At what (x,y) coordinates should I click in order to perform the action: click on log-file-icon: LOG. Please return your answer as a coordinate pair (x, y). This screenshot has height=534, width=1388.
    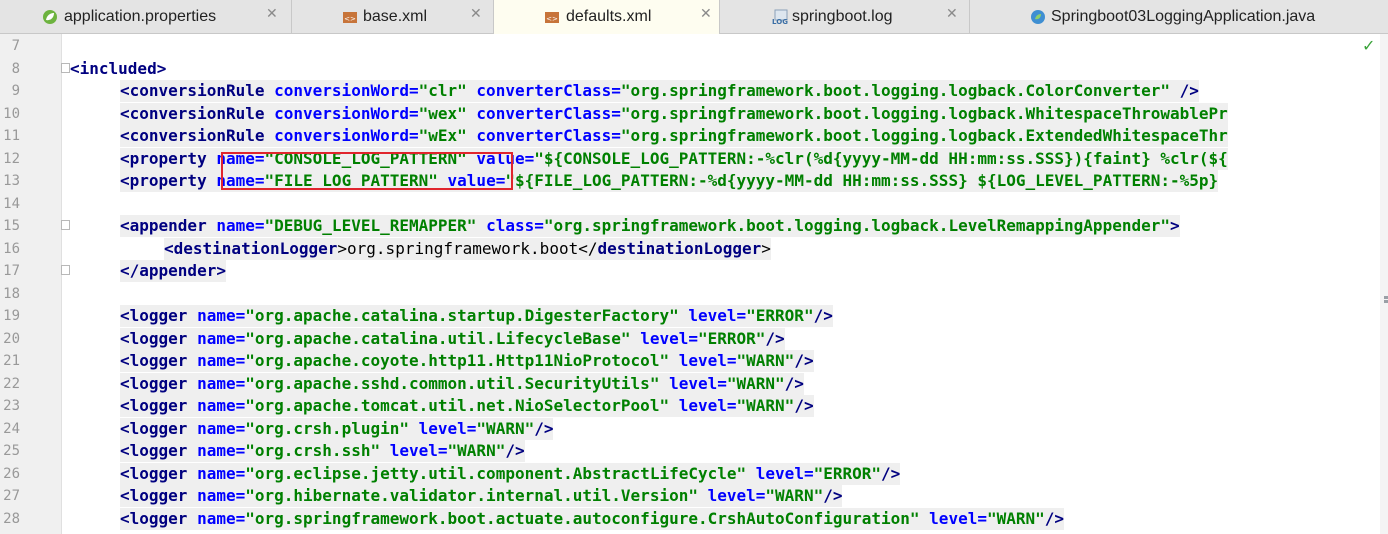
    Looking at the image, I should click on (780, 17).